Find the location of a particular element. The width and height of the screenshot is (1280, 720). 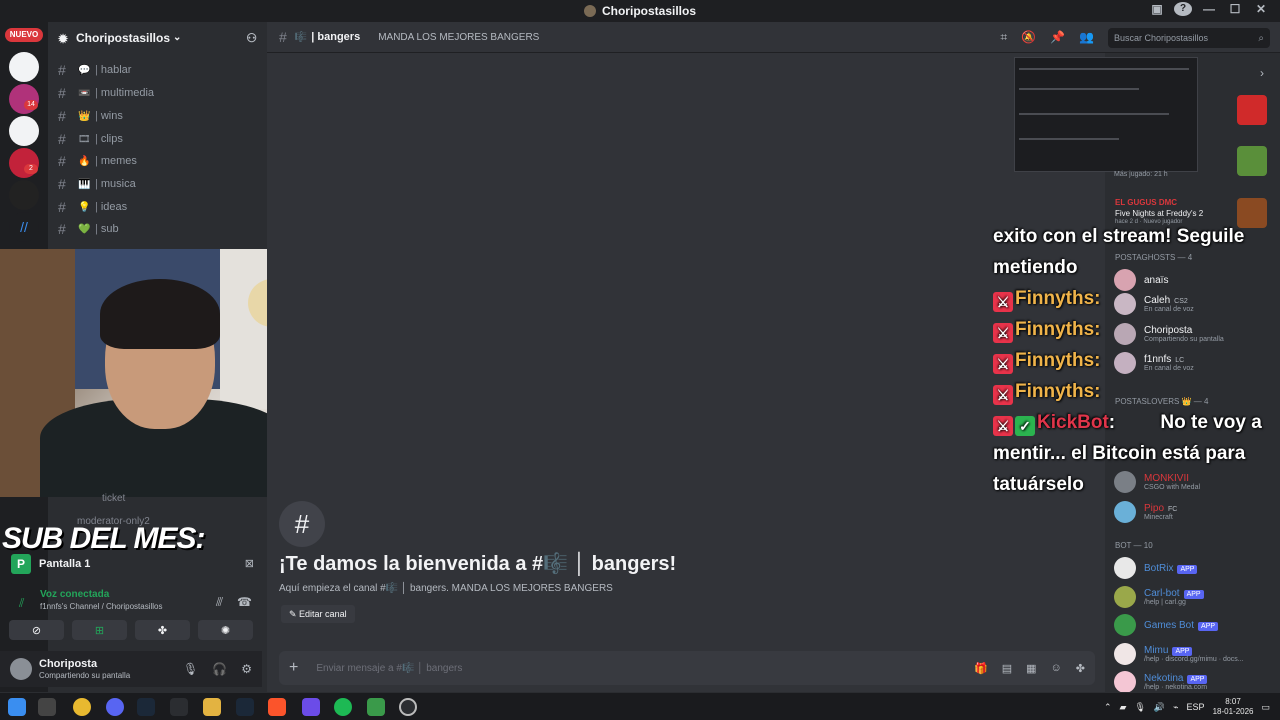

obs-icon is located at coordinates (408, 707).